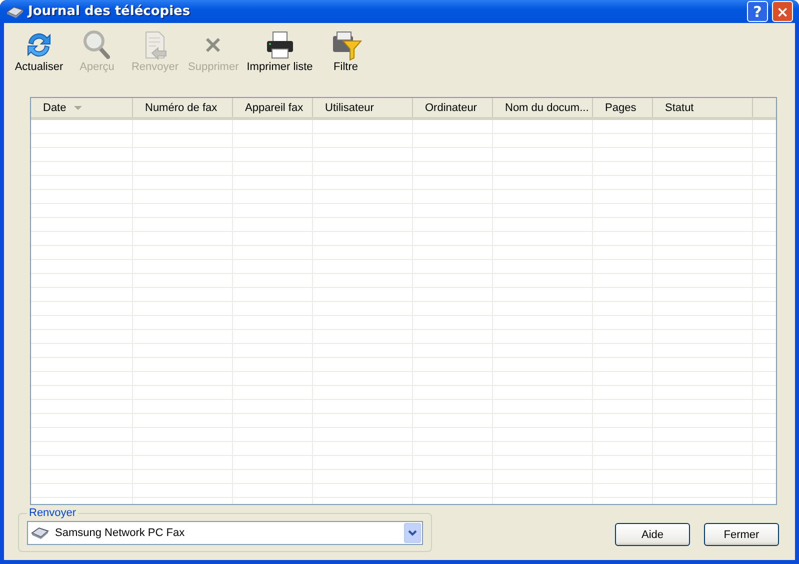 This screenshot has height=564, width=799. Describe the element at coordinates (53, 513) in the screenshot. I see `group-label: Renvoyer` at that location.